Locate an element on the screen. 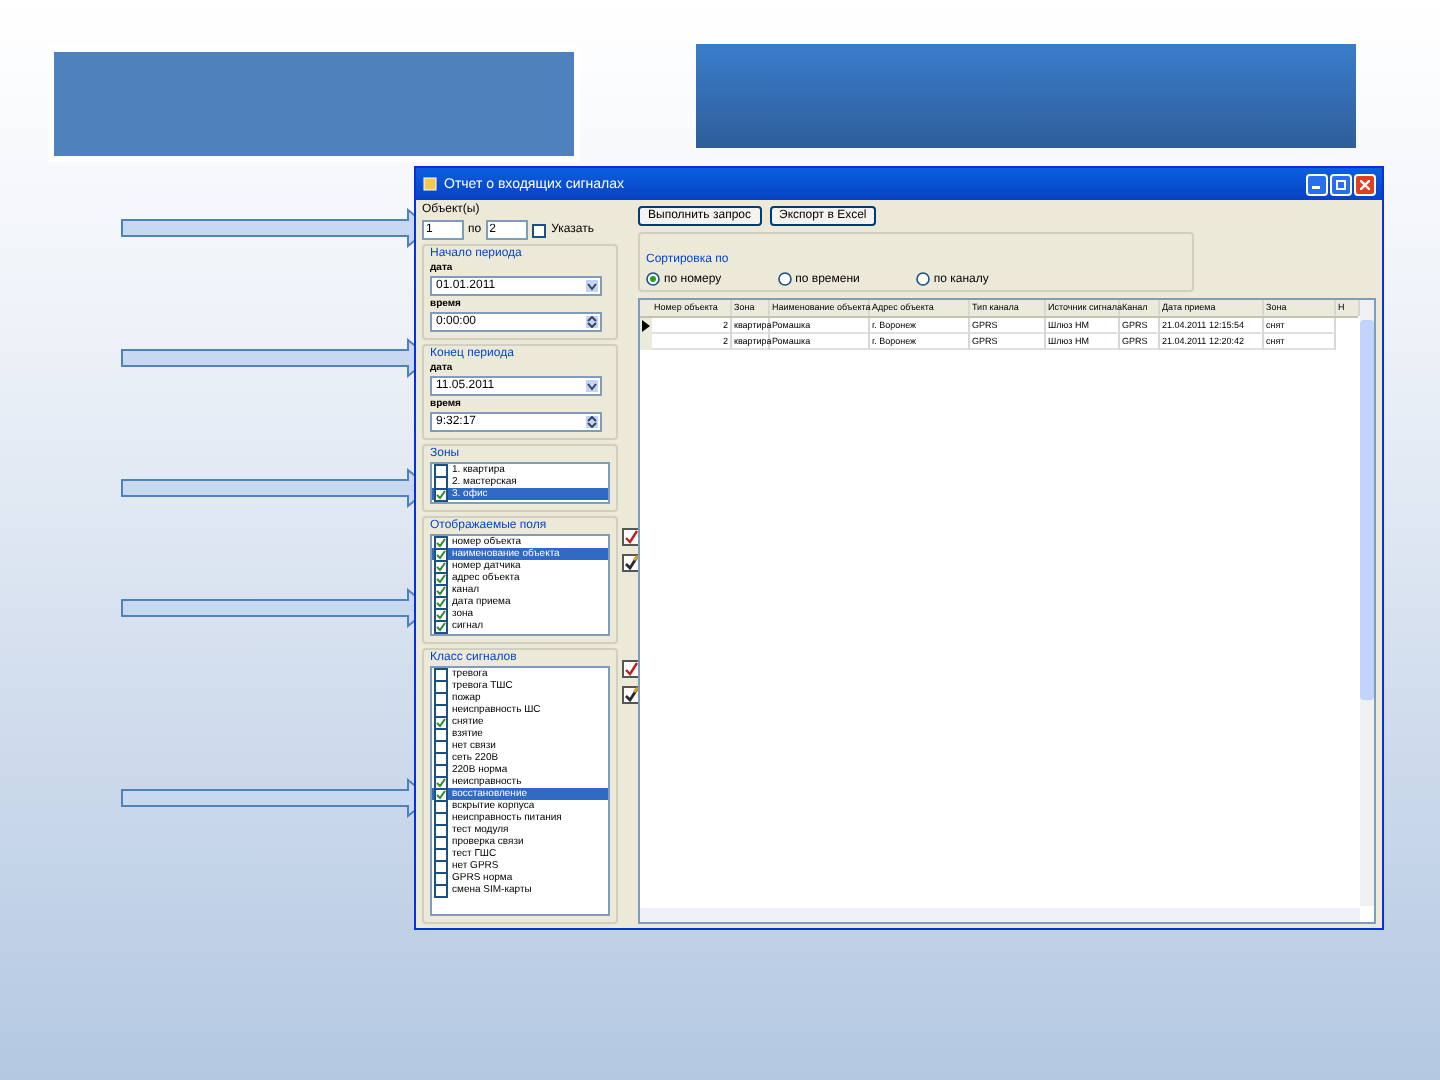  maximize-icon is located at coordinates (1341, 184).